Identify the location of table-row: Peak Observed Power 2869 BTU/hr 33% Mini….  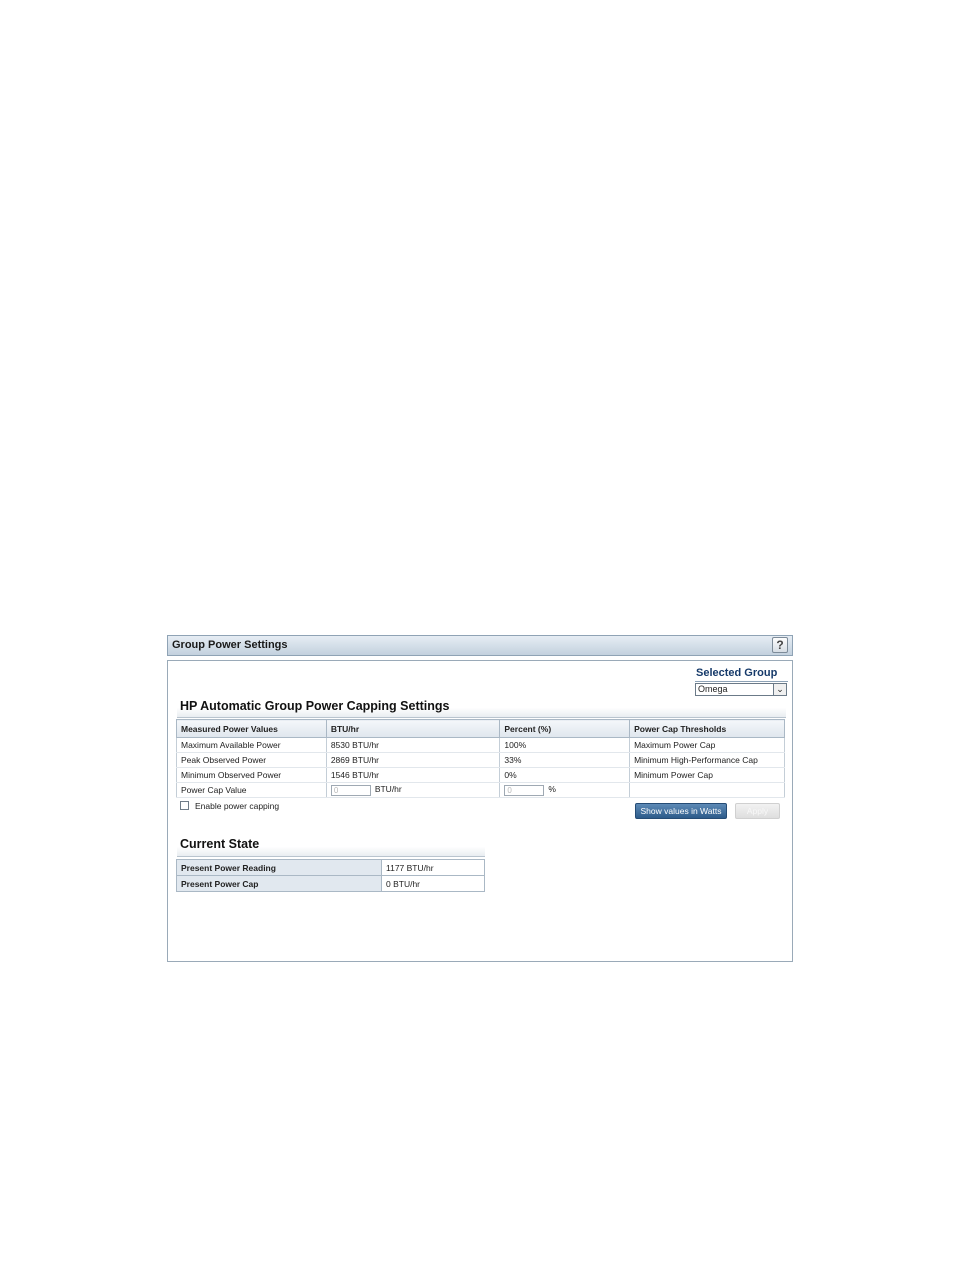
(480, 760).